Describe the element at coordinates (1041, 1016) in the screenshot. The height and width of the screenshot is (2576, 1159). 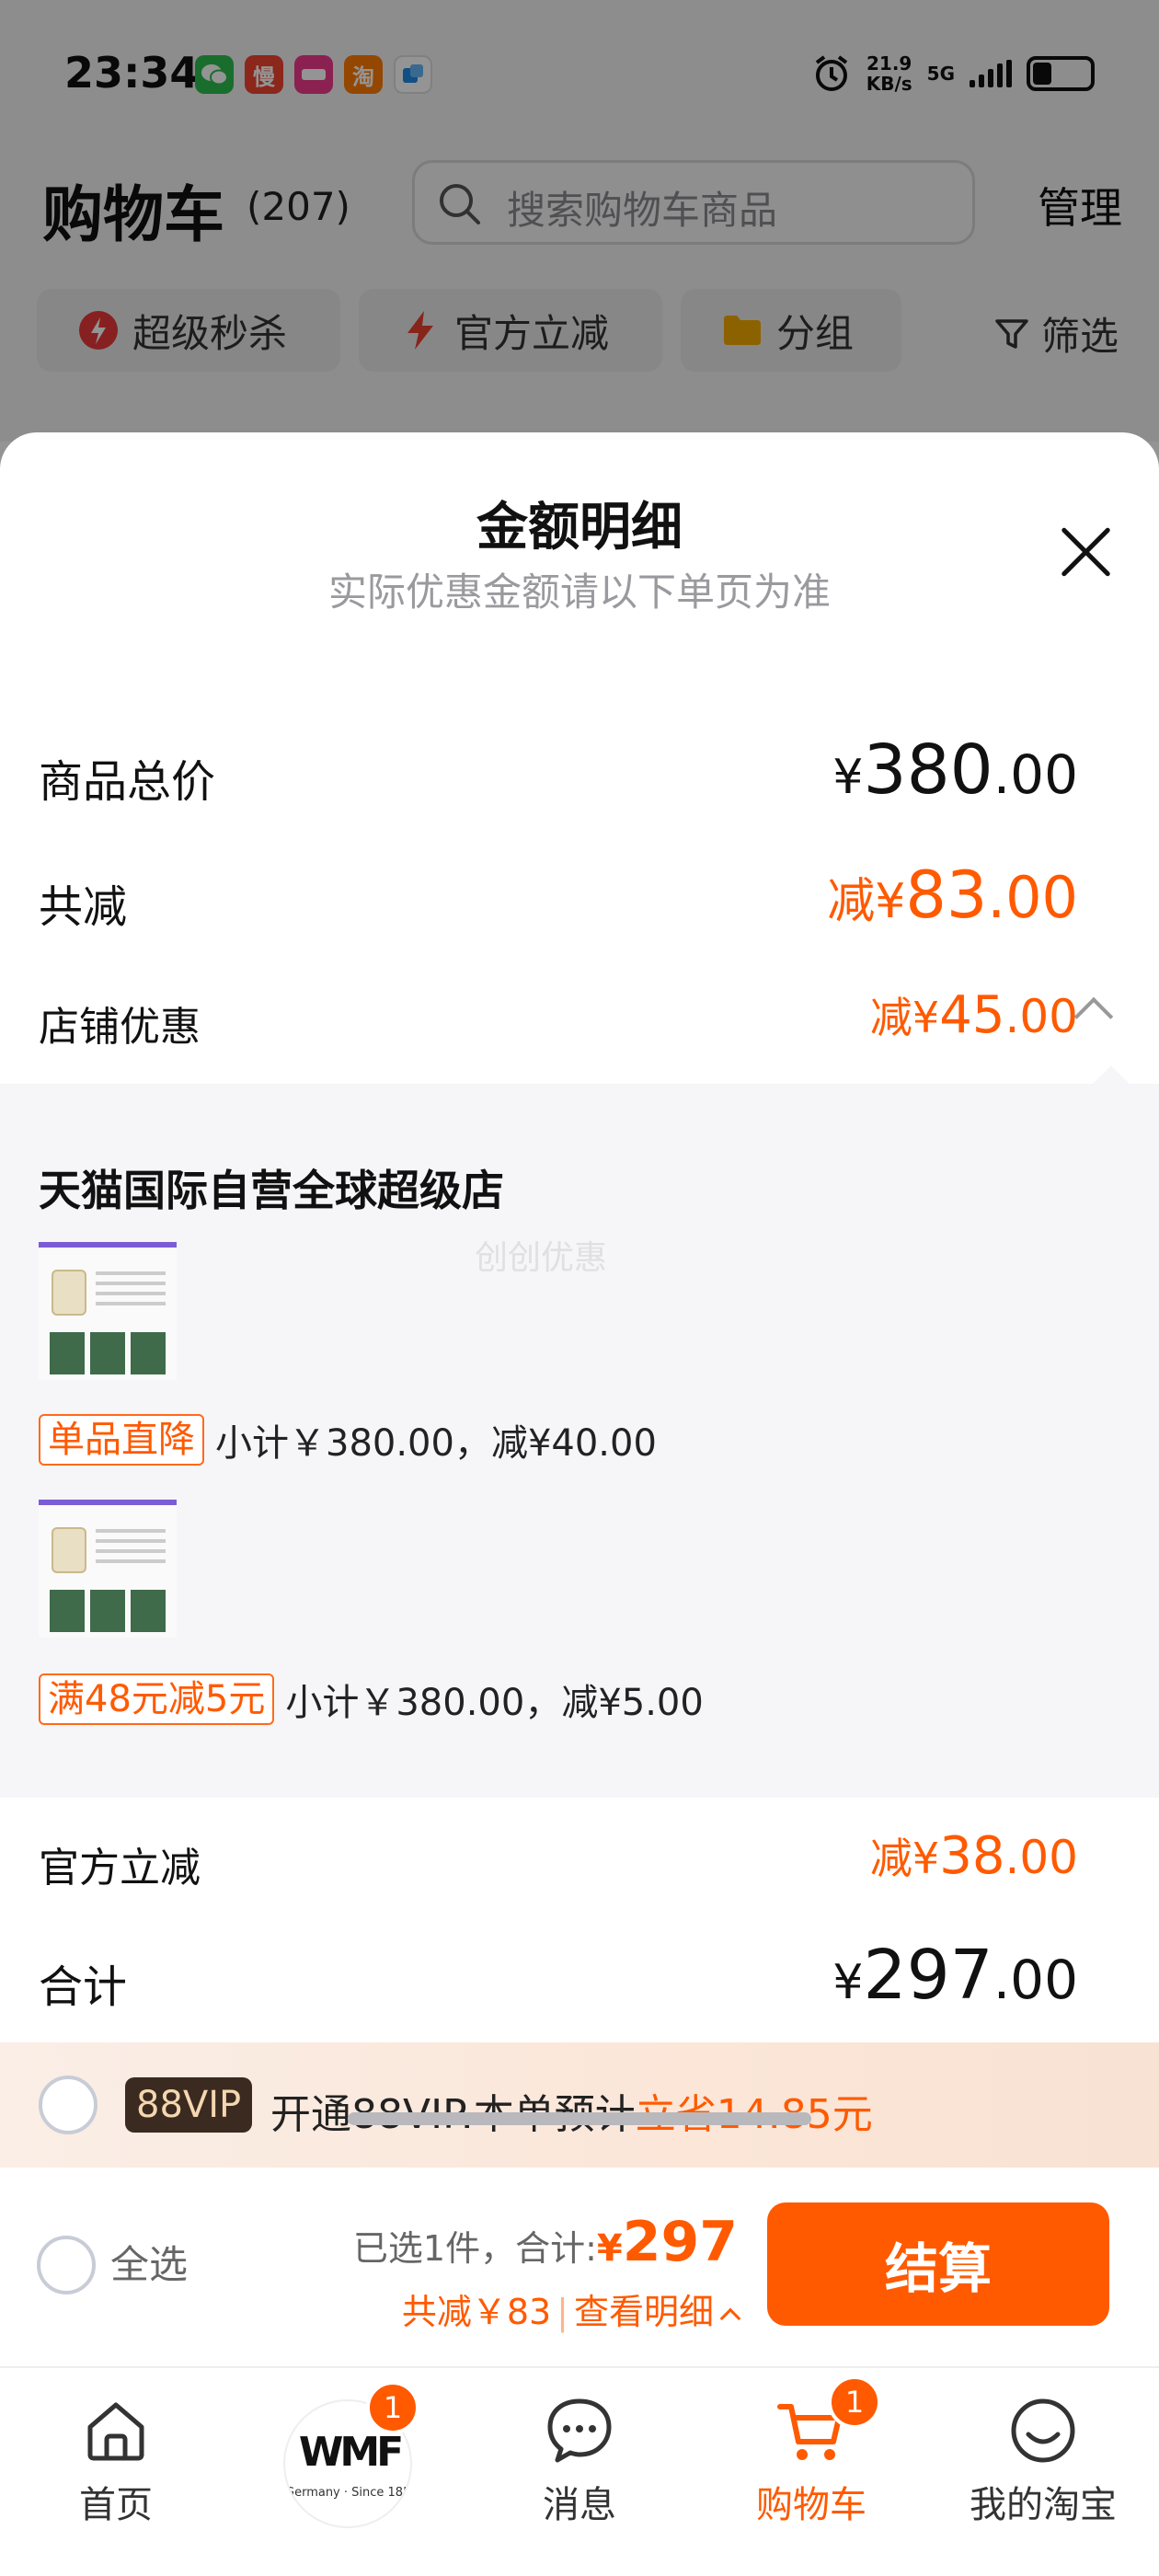
I see `store-discount-dec: .00` at that location.